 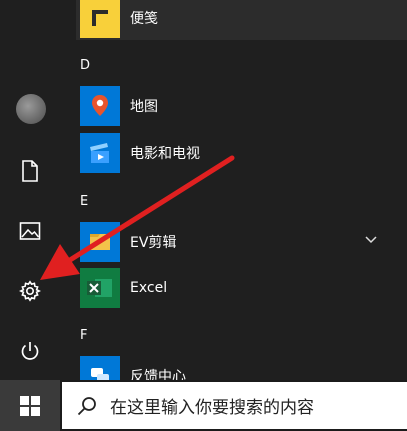 I want to click on app-label: EV剪辑, so click(x=153, y=243).